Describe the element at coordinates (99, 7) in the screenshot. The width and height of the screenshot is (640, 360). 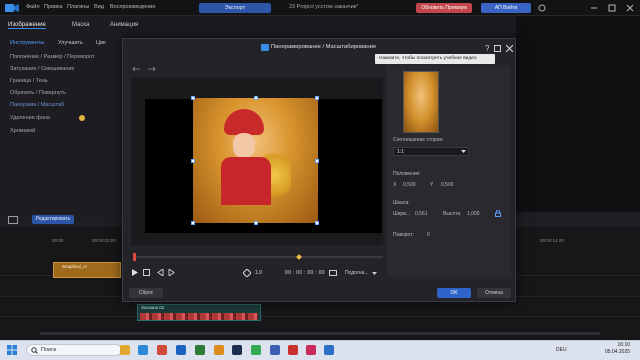
I see `menu-view: Вид` at that location.